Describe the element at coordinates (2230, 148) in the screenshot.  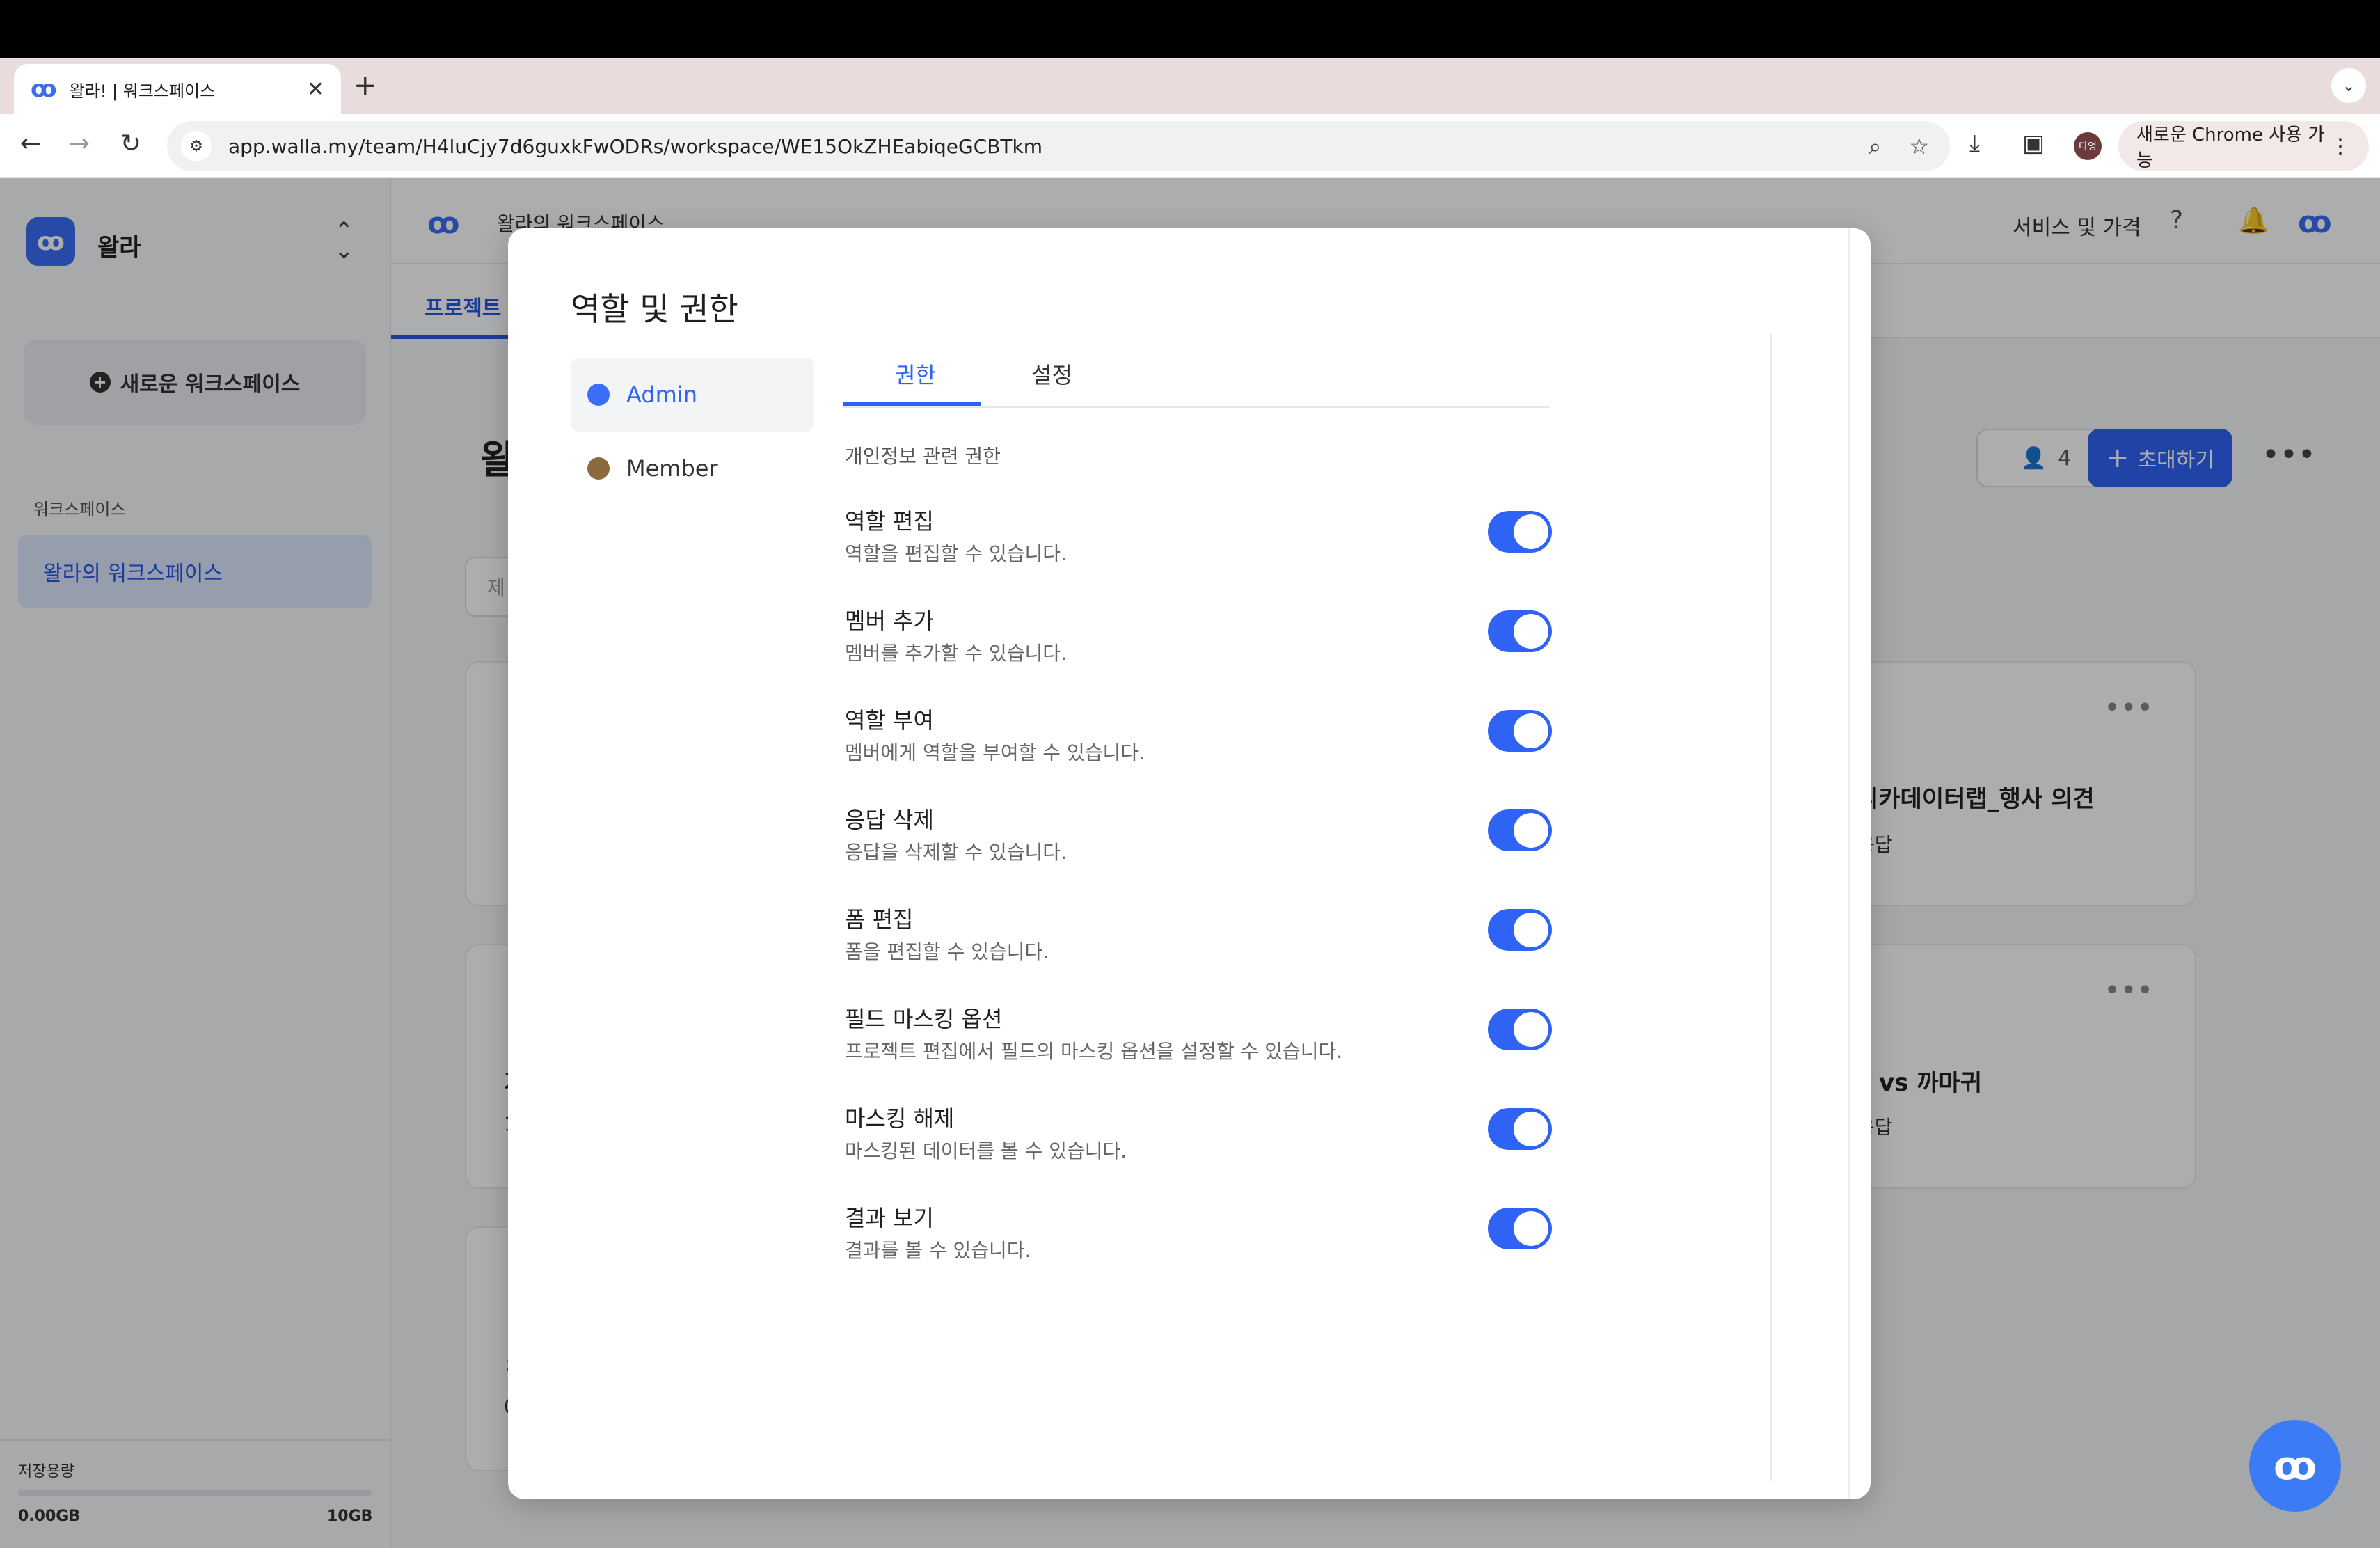
I see `chrome-update-label: 새로운 Chrome 사용 가능` at that location.